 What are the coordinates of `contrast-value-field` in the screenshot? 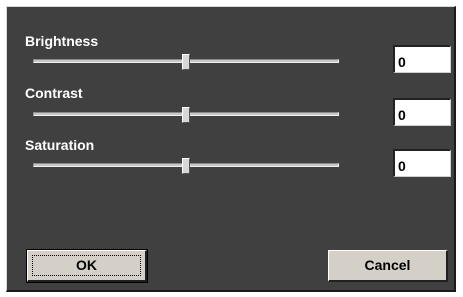 It's located at (422, 112).